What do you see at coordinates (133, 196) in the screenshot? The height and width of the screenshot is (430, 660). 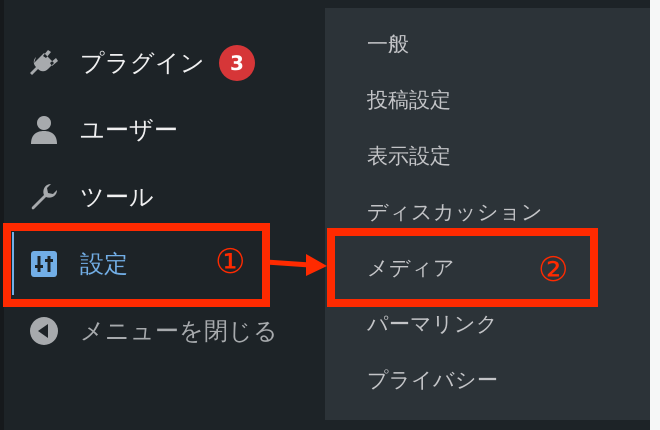 I see `menu-item: ツール` at bounding box center [133, 196].